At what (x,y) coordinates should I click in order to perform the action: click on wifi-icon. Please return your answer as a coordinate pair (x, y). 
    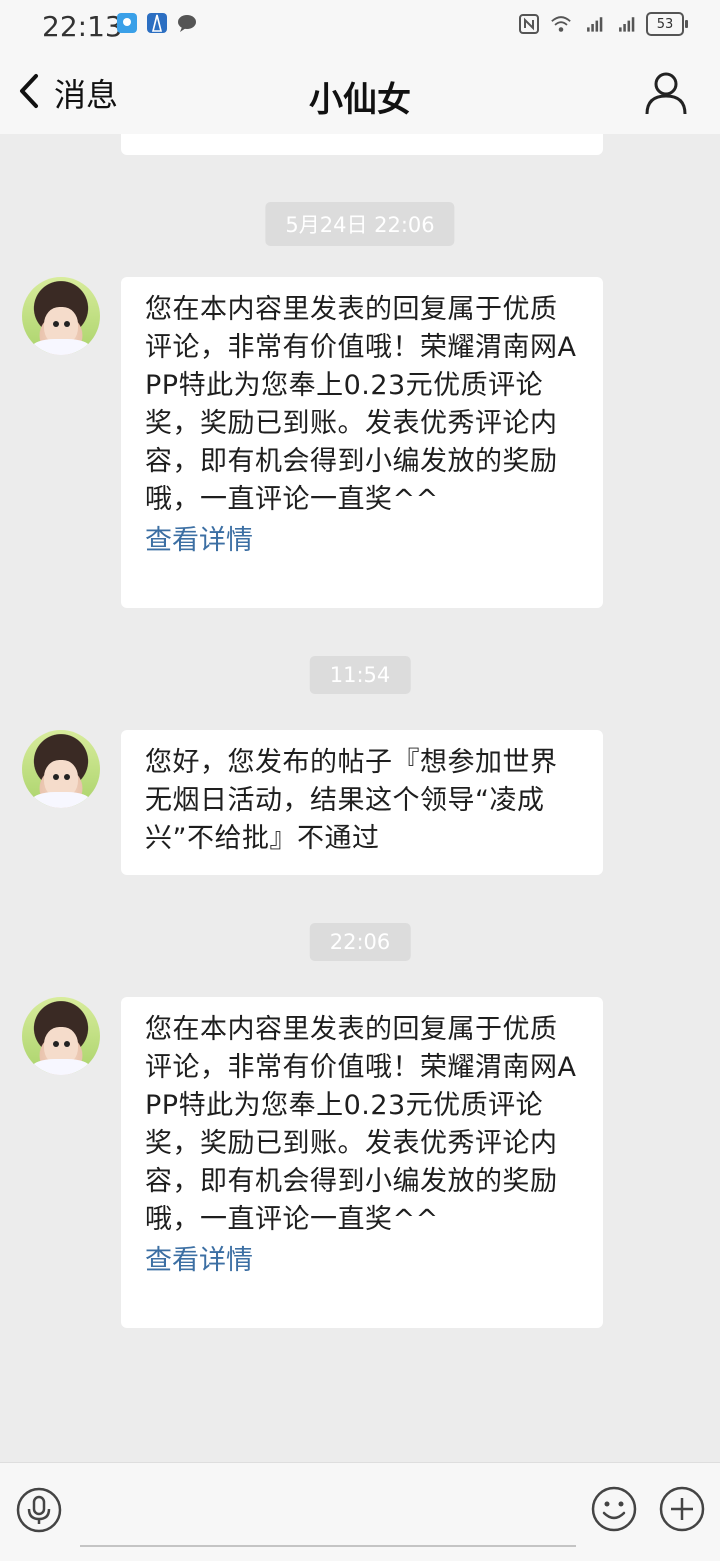
    Looking at the image, I should click on (561, 24).